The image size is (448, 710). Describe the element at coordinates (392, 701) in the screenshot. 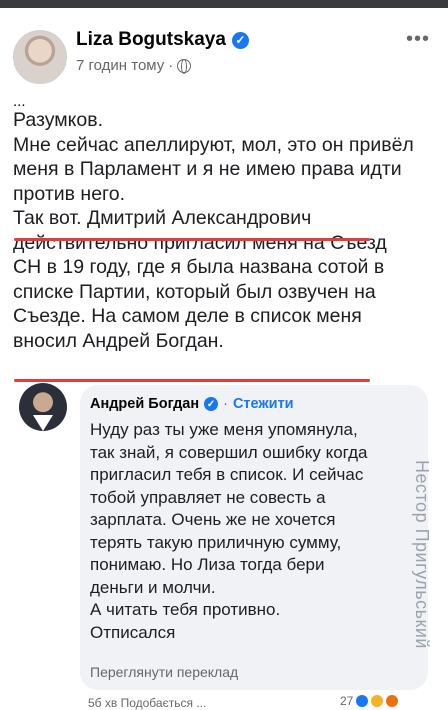

I see `angry-reaction-icon` at that location.